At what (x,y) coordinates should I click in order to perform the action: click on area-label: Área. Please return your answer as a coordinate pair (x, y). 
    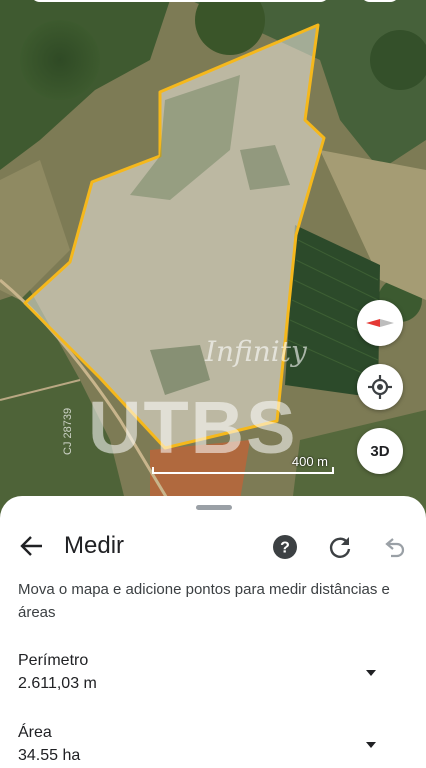
    Looking at the image, I should click on (35, 732).